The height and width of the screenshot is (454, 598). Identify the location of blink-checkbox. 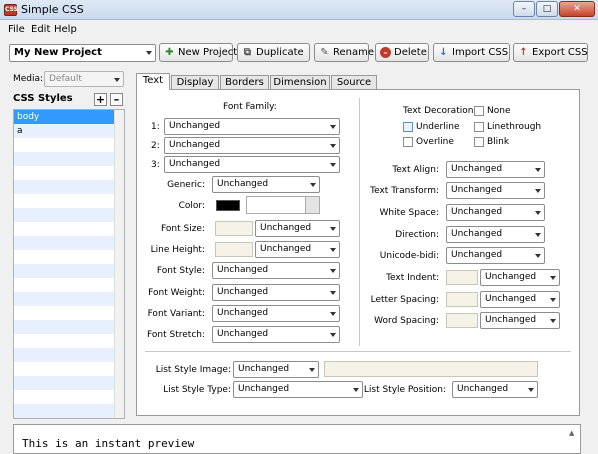
(479, 142).